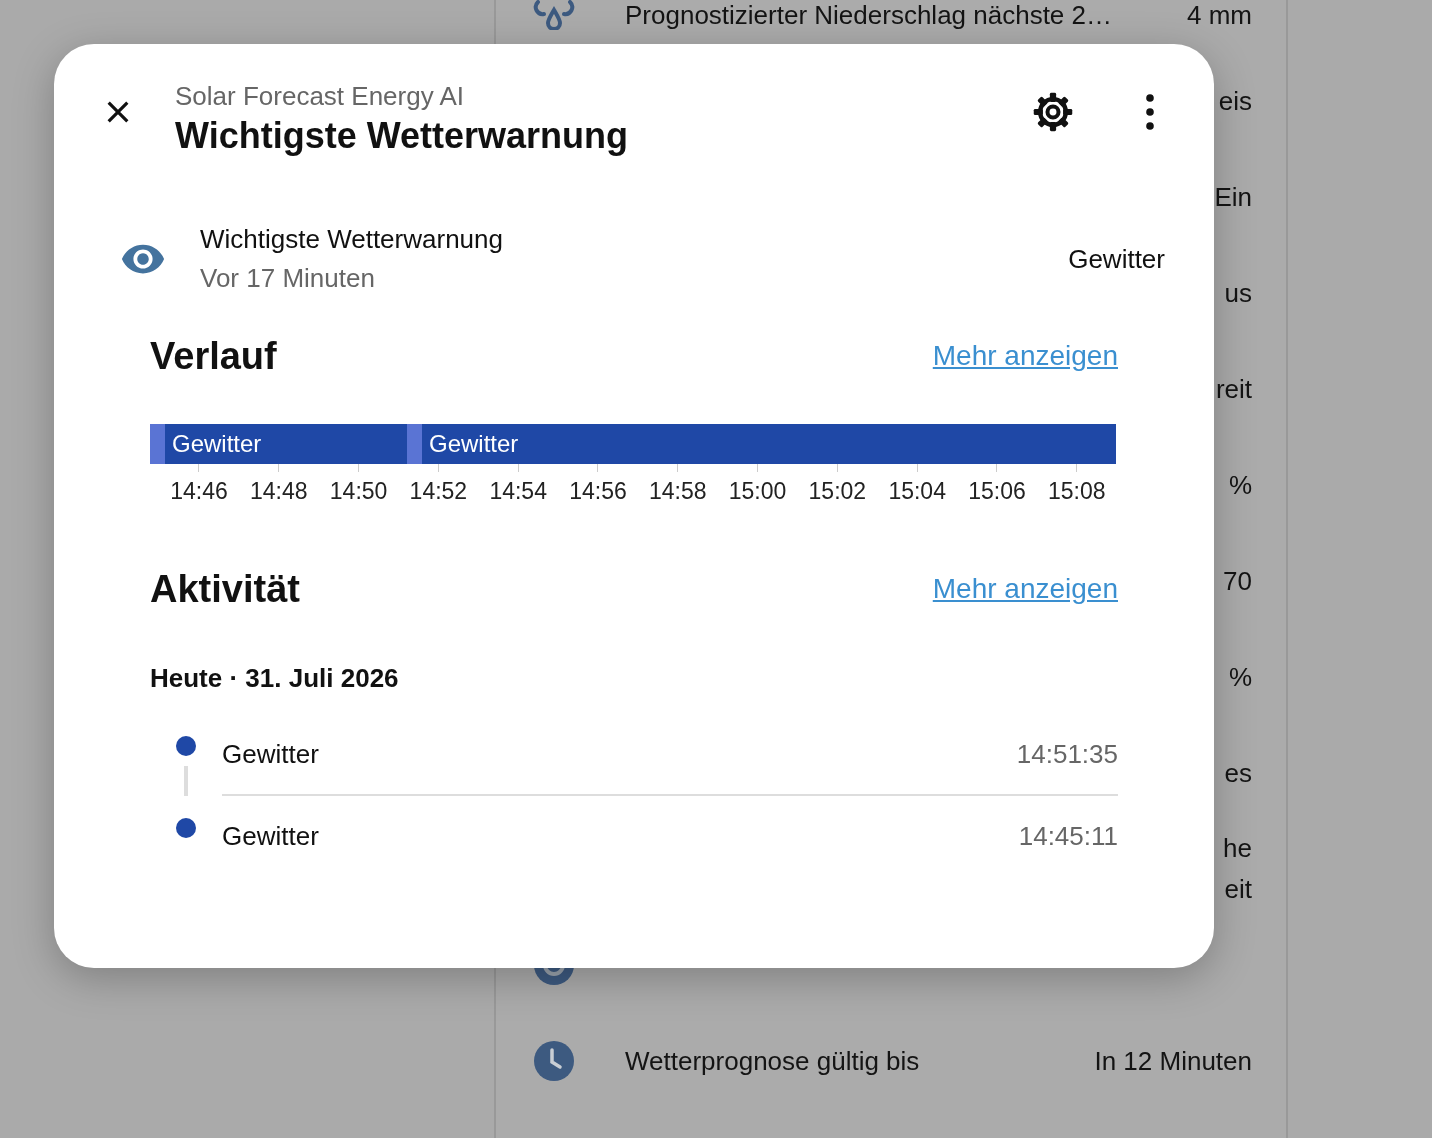 The image size is (1432, 1138). I want to click on date-heading: Heute · 31. Juli 2026, so click(275, 678).